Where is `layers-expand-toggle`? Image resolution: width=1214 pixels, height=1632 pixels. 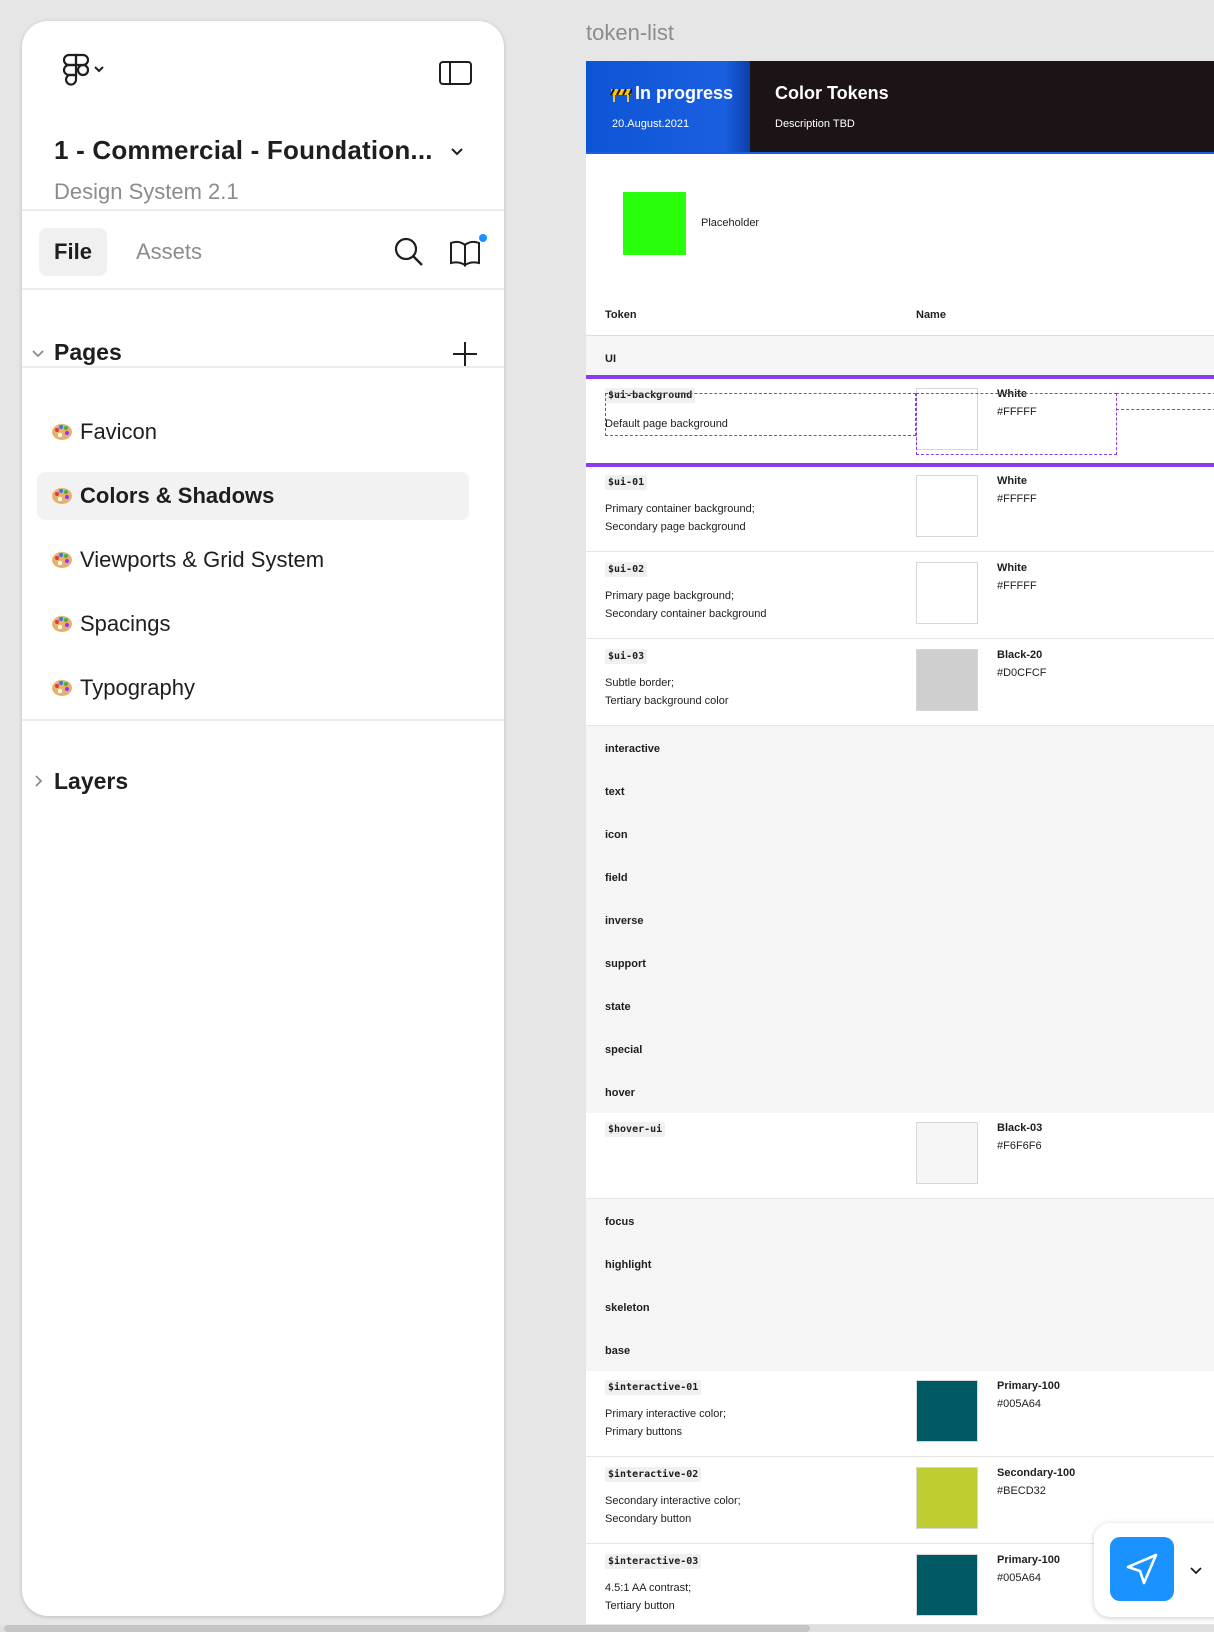 layers-expand-toggle is located at coordinates (39, 781).